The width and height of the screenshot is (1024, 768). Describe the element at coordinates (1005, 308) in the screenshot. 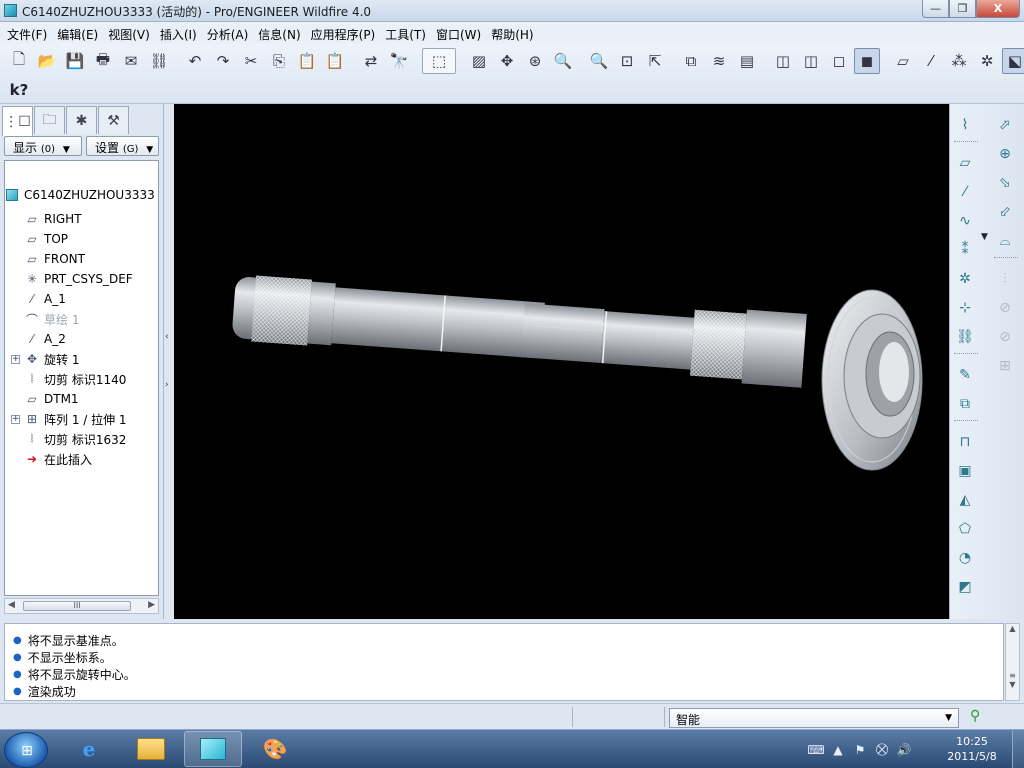

I see `merge-tool-icon: ⊘` at that location.